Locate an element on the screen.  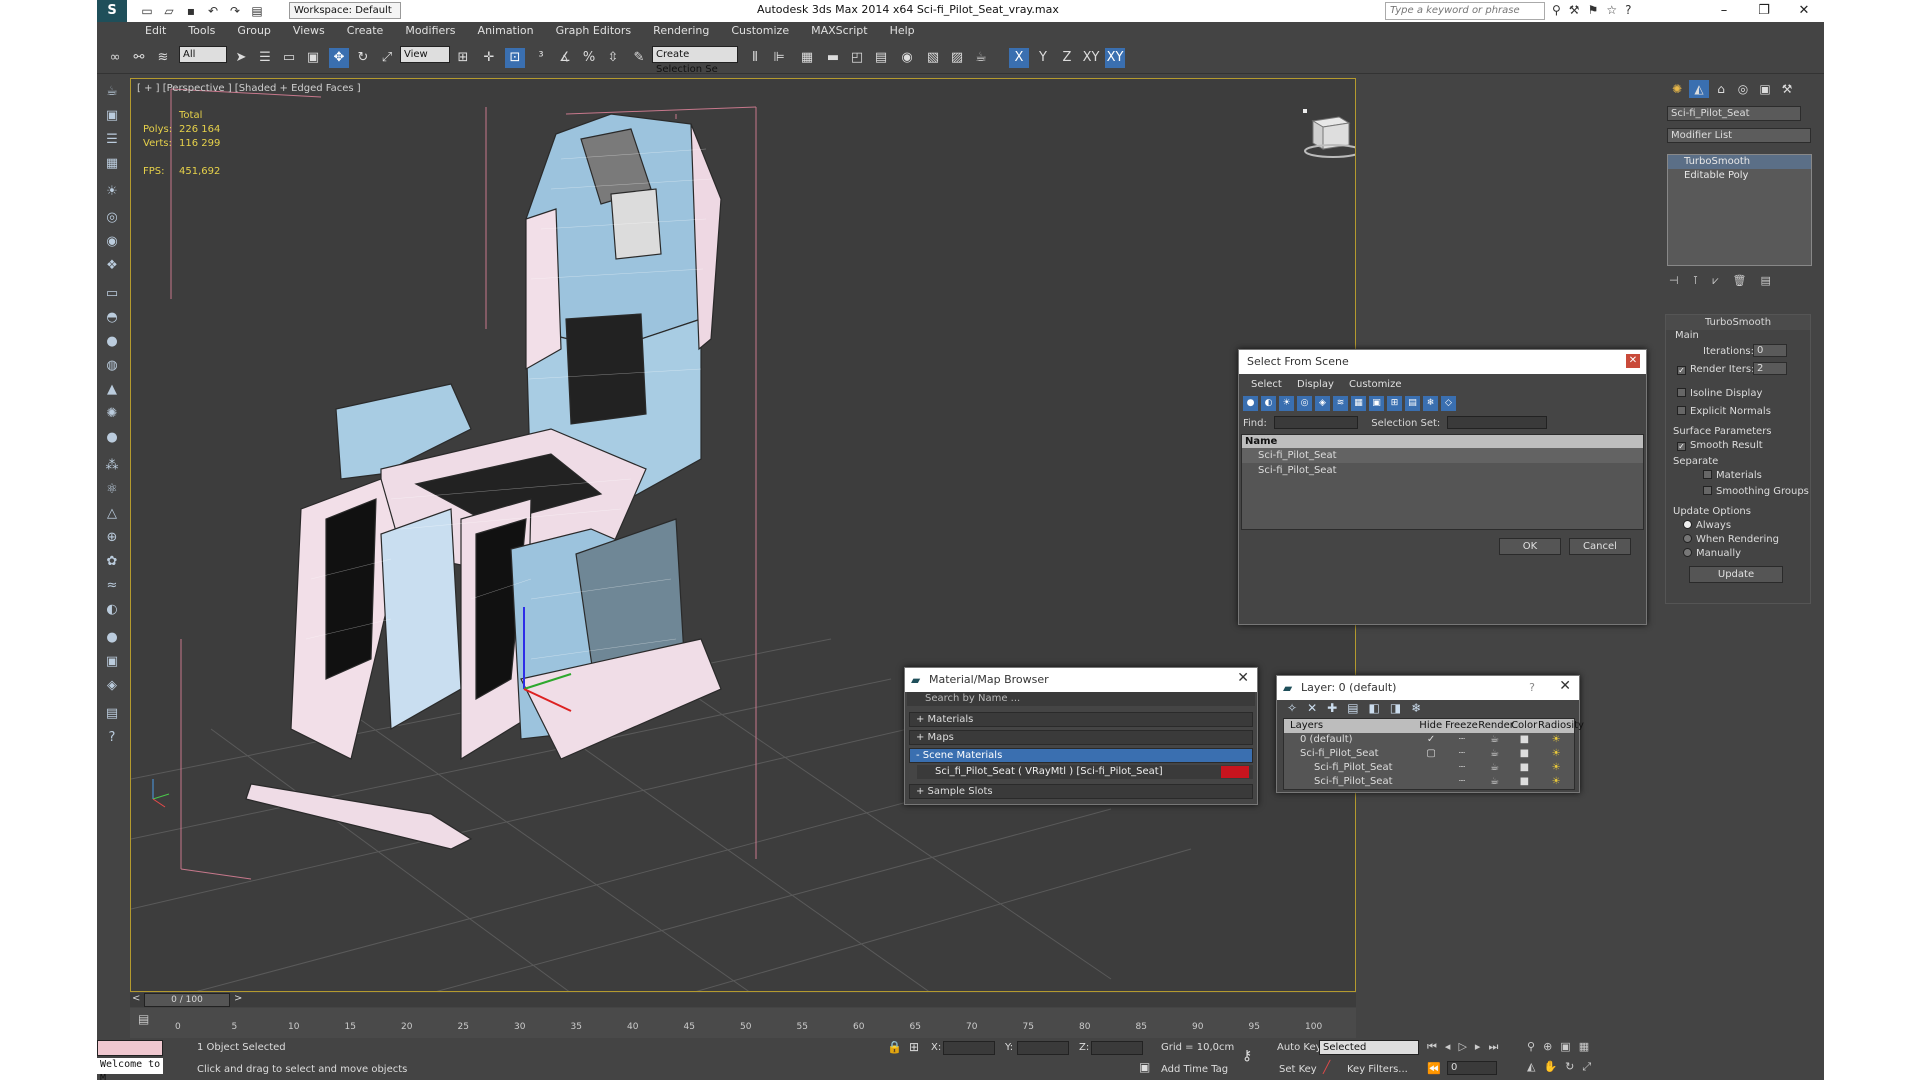
key-tangent-icon: ╱ is located at coordinates (1326, 1067).